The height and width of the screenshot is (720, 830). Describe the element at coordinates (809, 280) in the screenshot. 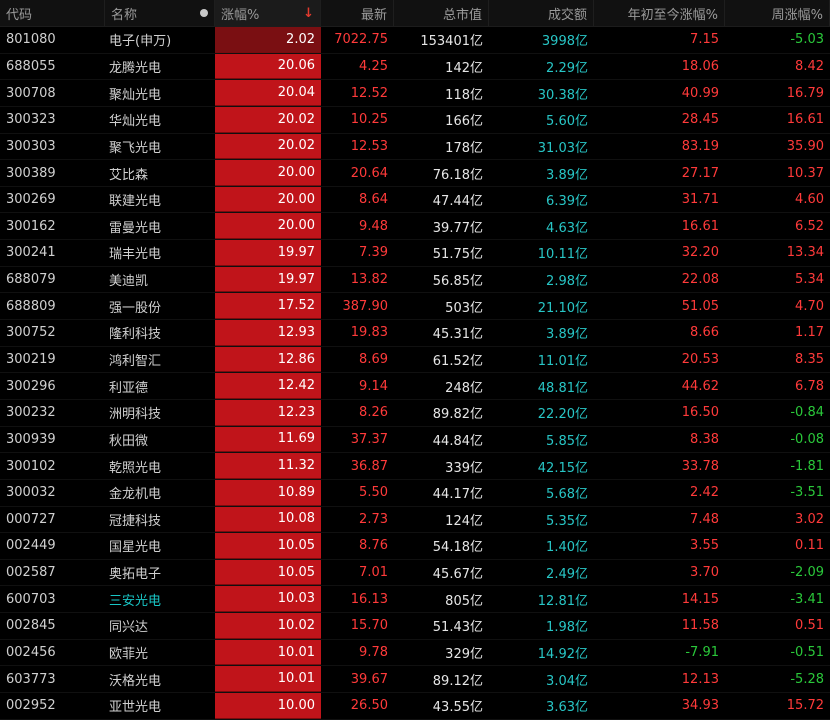

I see `cell-week: 5.34` at that location.